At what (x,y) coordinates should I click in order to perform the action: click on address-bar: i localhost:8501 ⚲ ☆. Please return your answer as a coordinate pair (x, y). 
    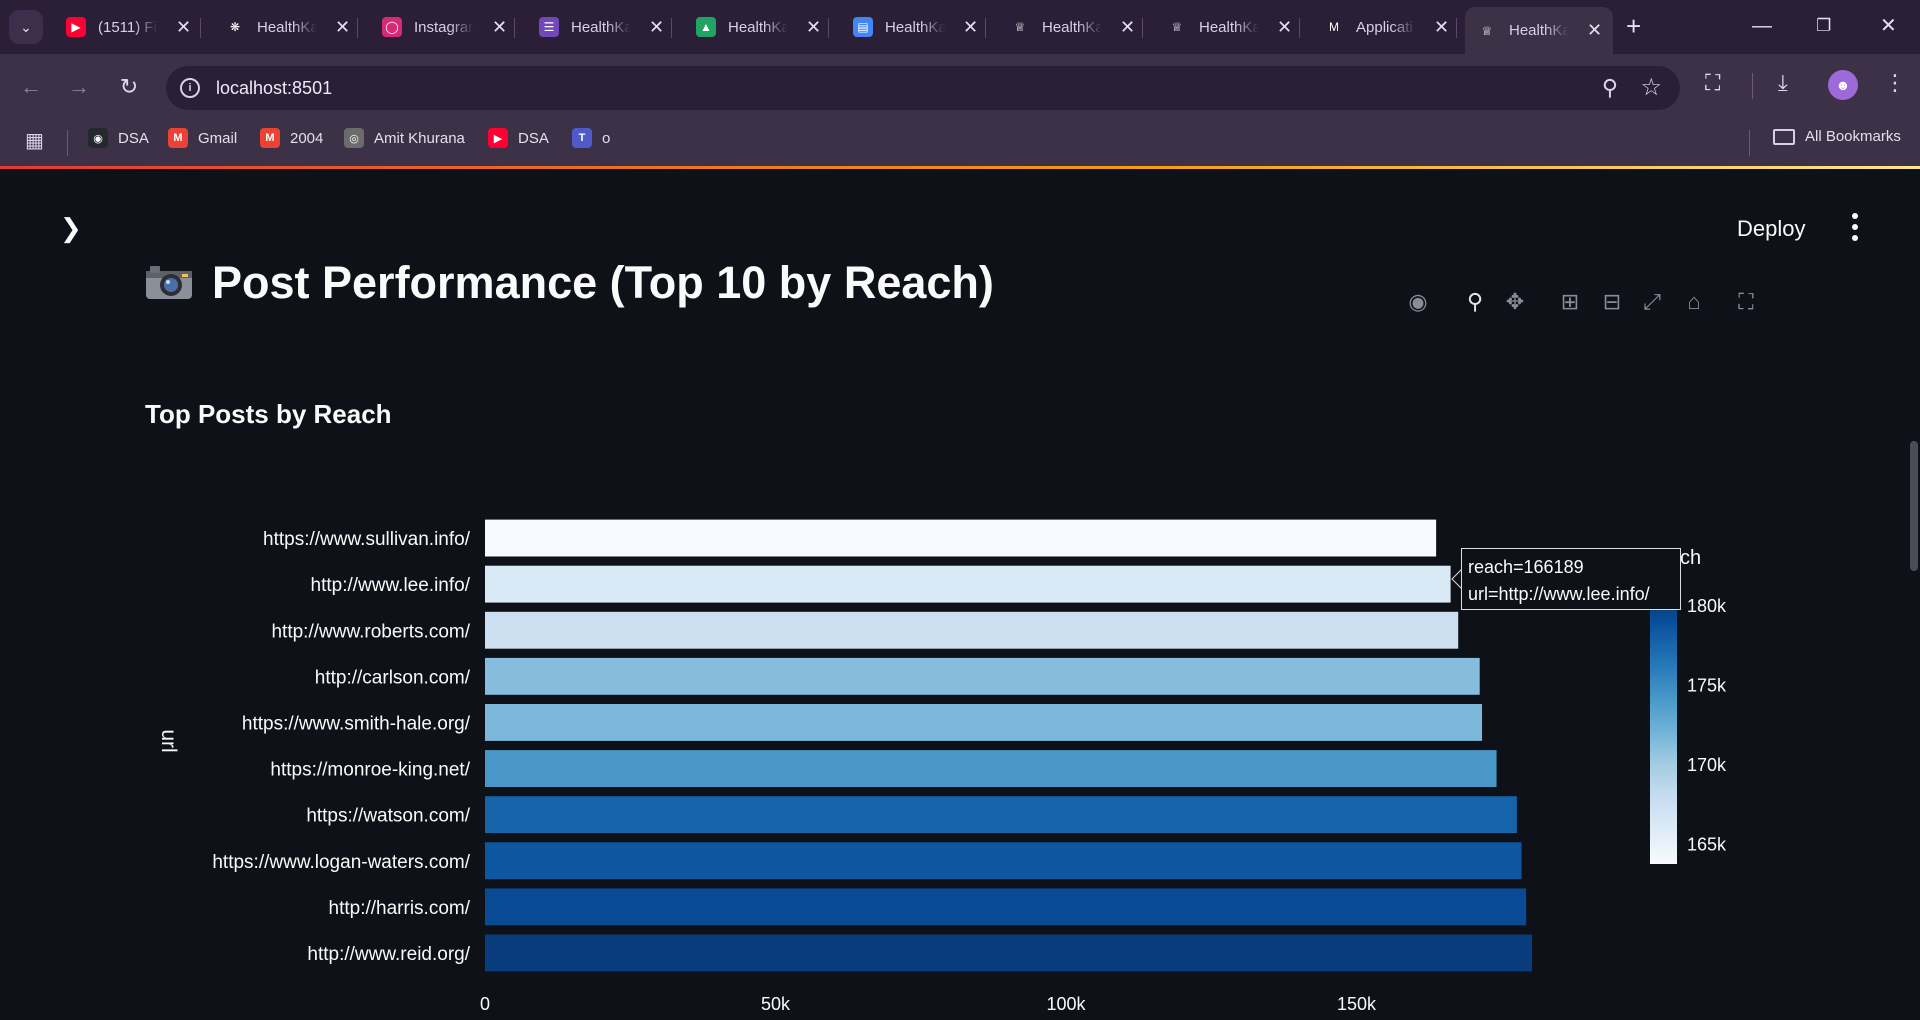
    Looking at the image, I should click on (923, 88).